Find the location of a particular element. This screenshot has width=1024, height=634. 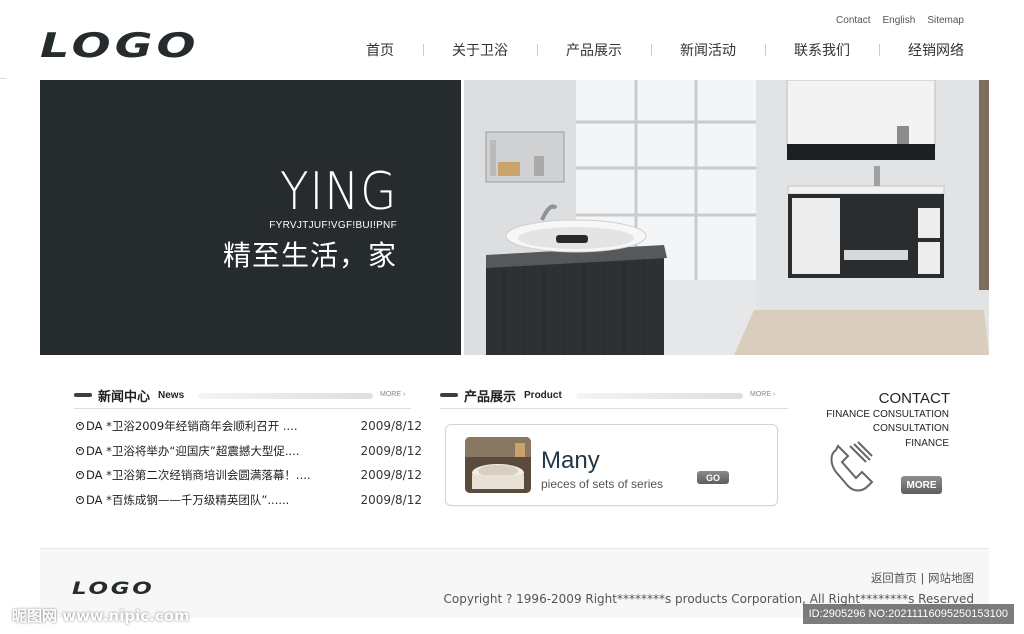

product-heading-cn: 产品展示 is located at coordinates (490, 397).